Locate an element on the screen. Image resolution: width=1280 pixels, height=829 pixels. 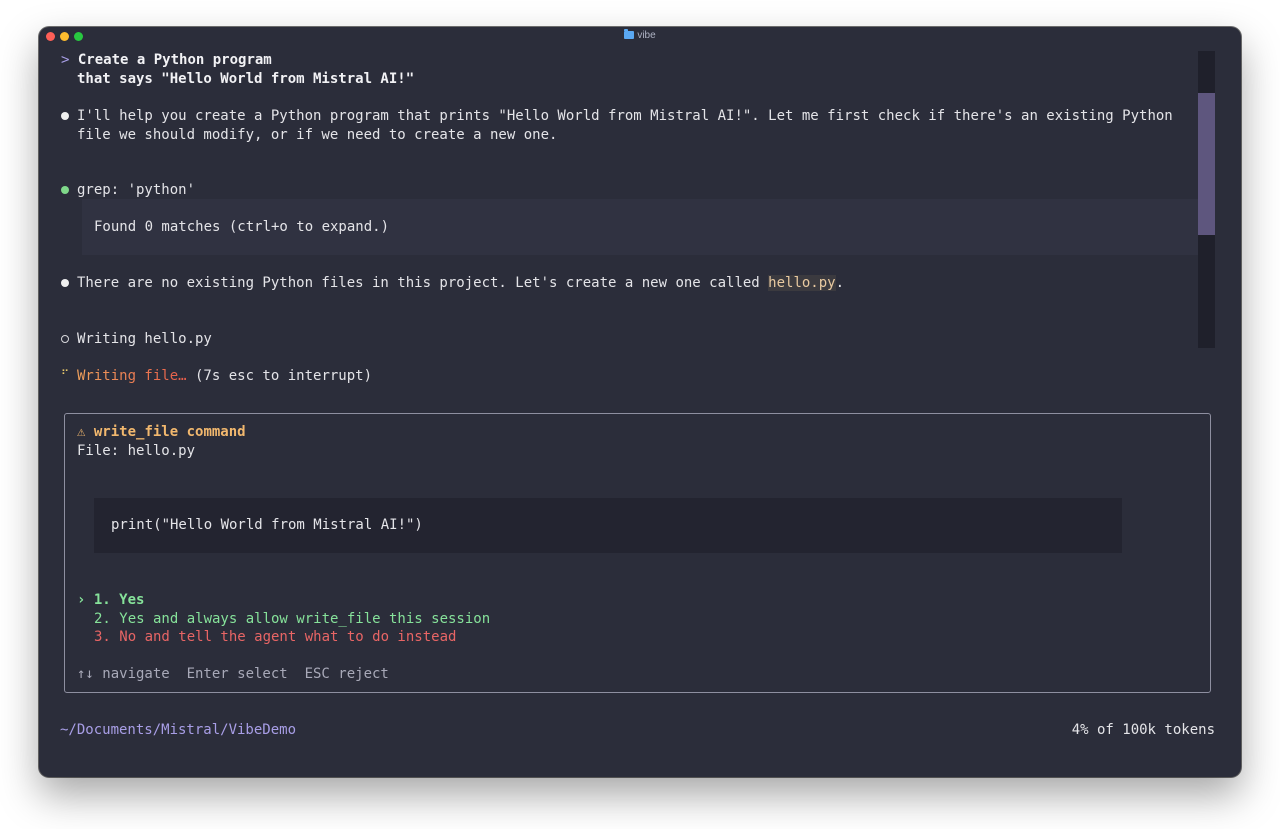
scrollbar-thumb is located at coordinates (1206, 164).